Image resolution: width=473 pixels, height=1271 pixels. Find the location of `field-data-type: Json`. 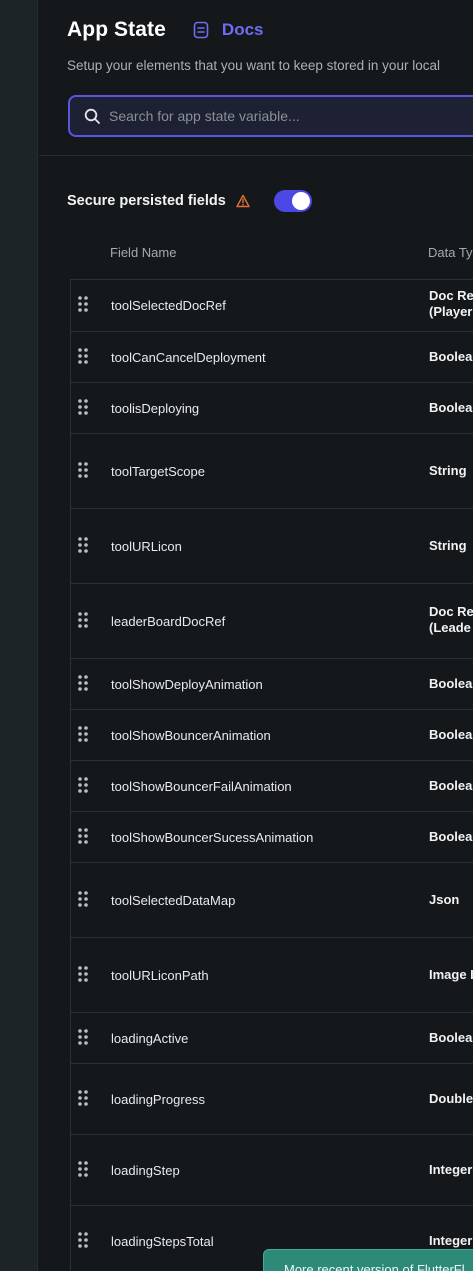

field-data-type: Json is located at coordinates (444, 899).